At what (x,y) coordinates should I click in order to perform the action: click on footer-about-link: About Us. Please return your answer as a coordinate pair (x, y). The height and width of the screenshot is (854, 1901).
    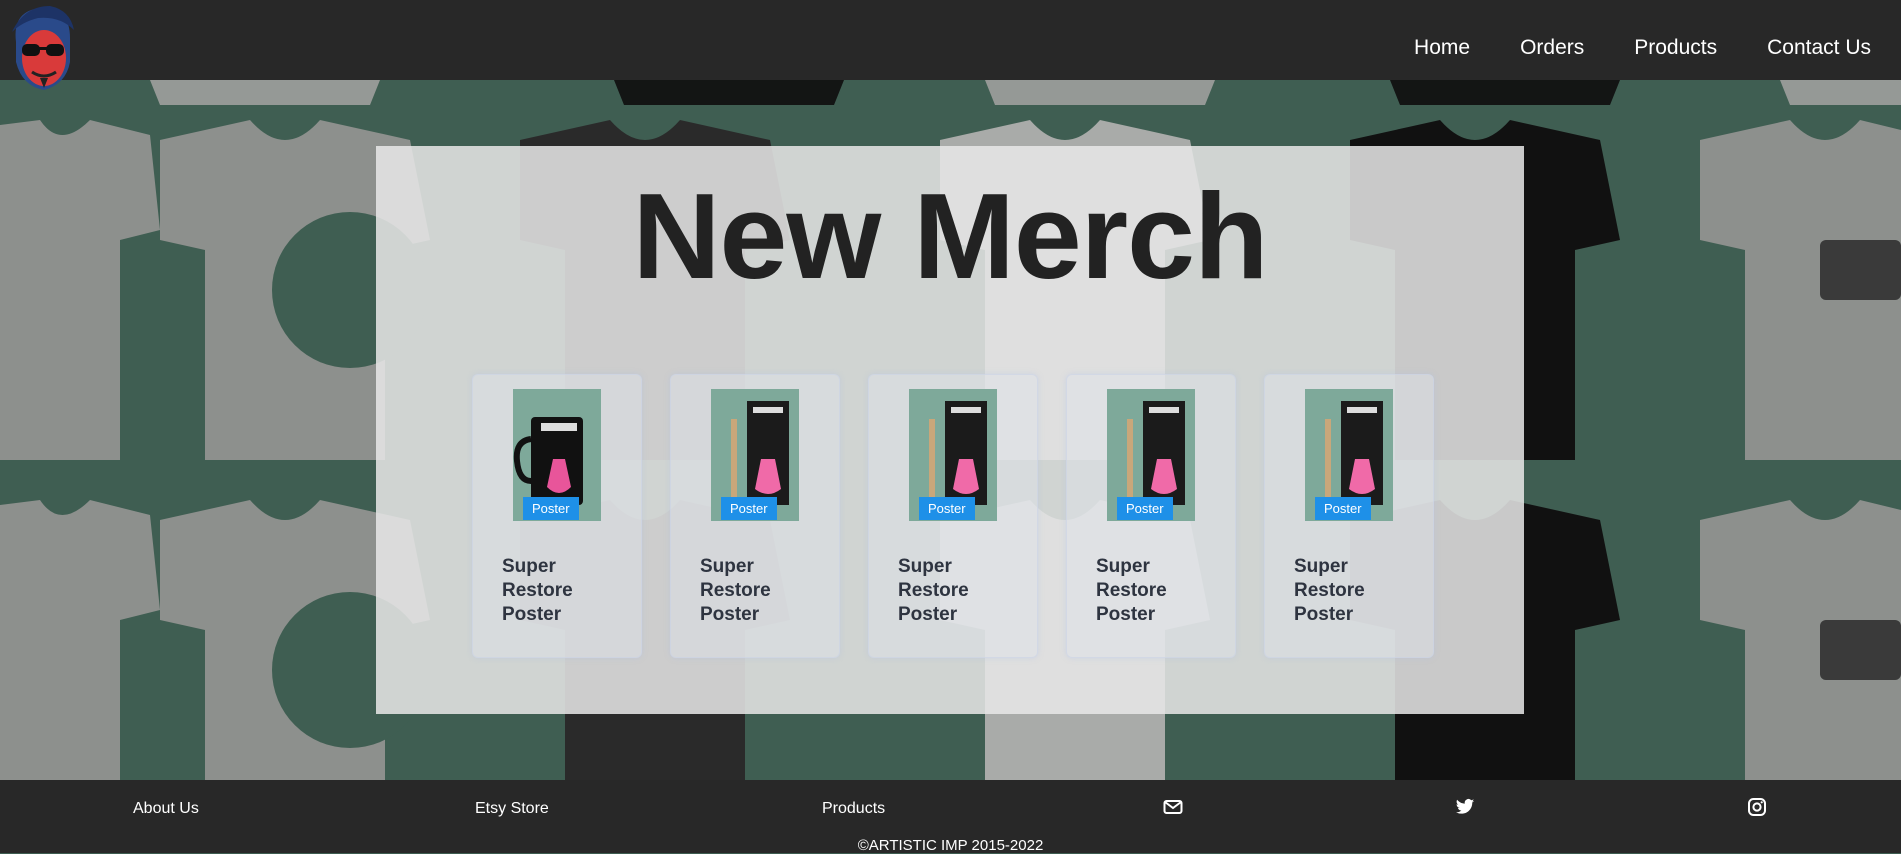
    Looking at the image, I should click on (166, 809).